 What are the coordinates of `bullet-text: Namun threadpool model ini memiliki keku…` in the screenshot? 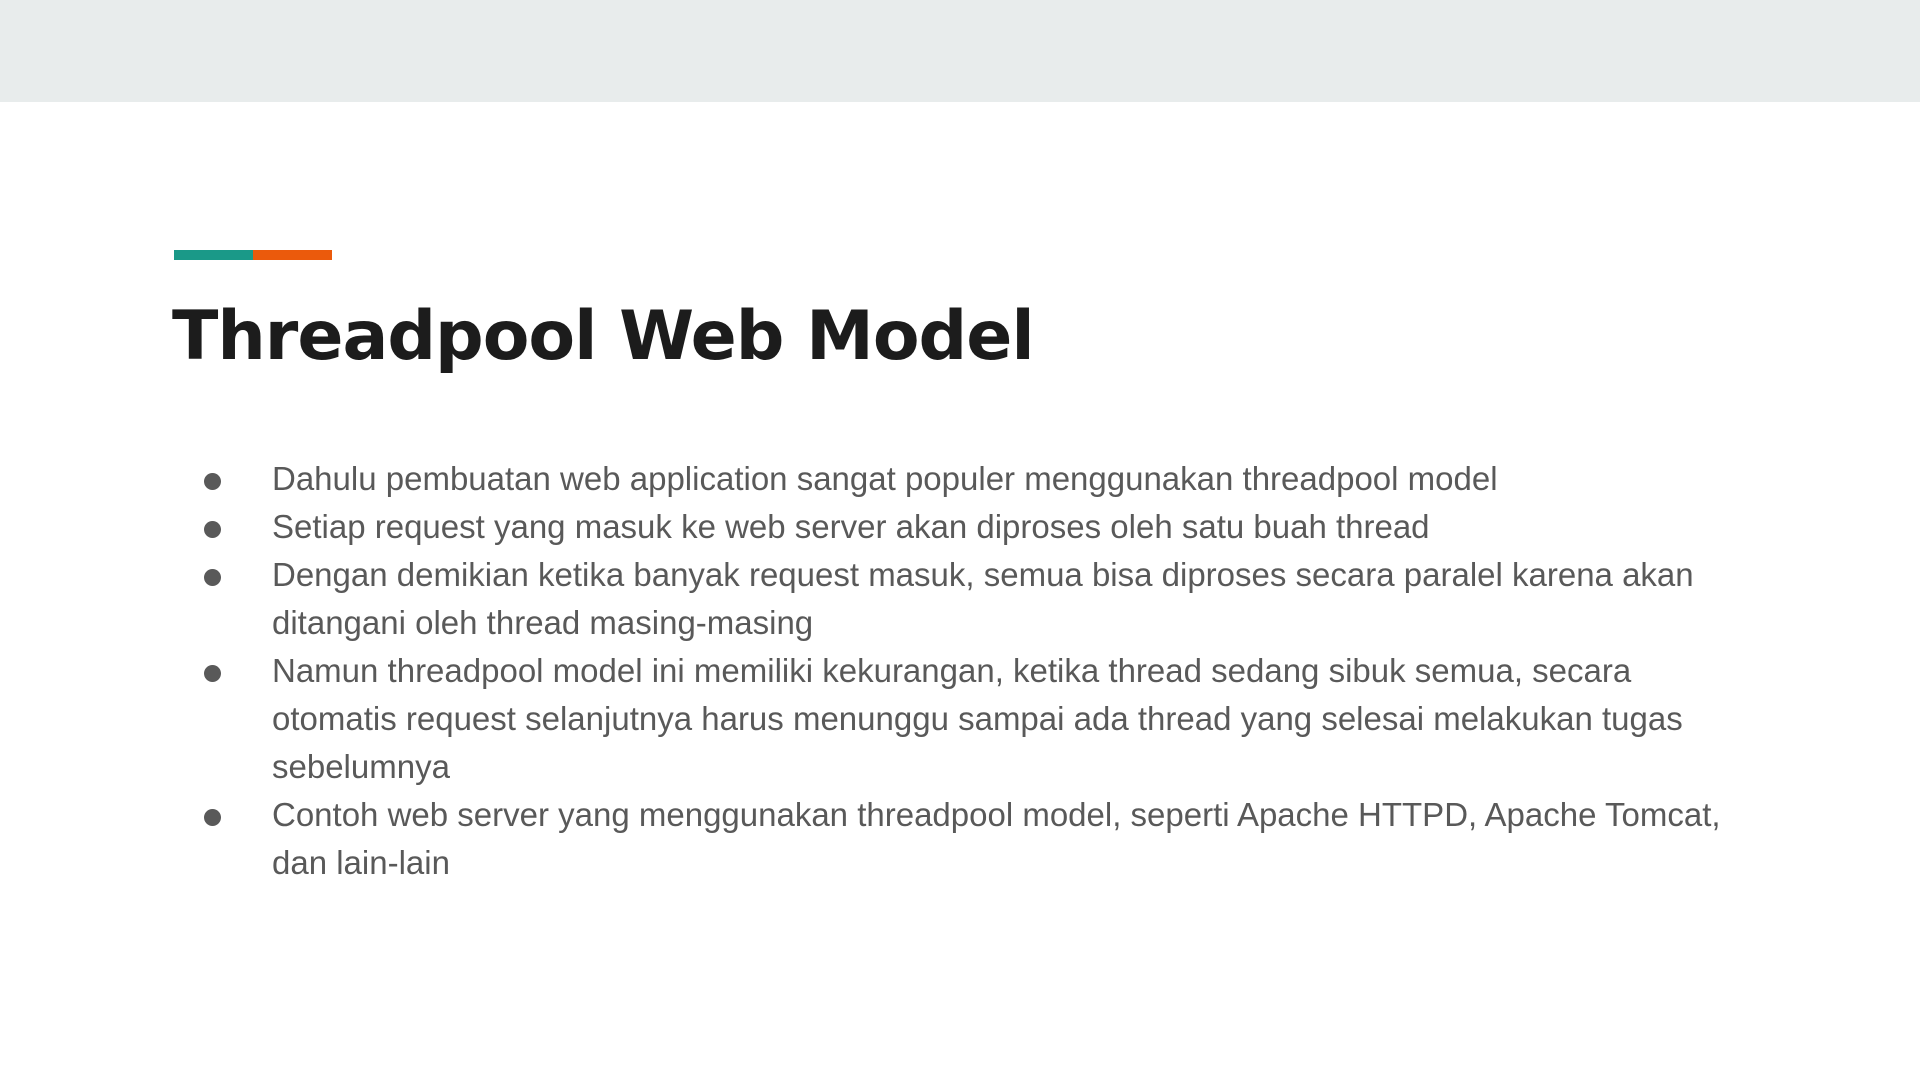 It's located at (977, 718).